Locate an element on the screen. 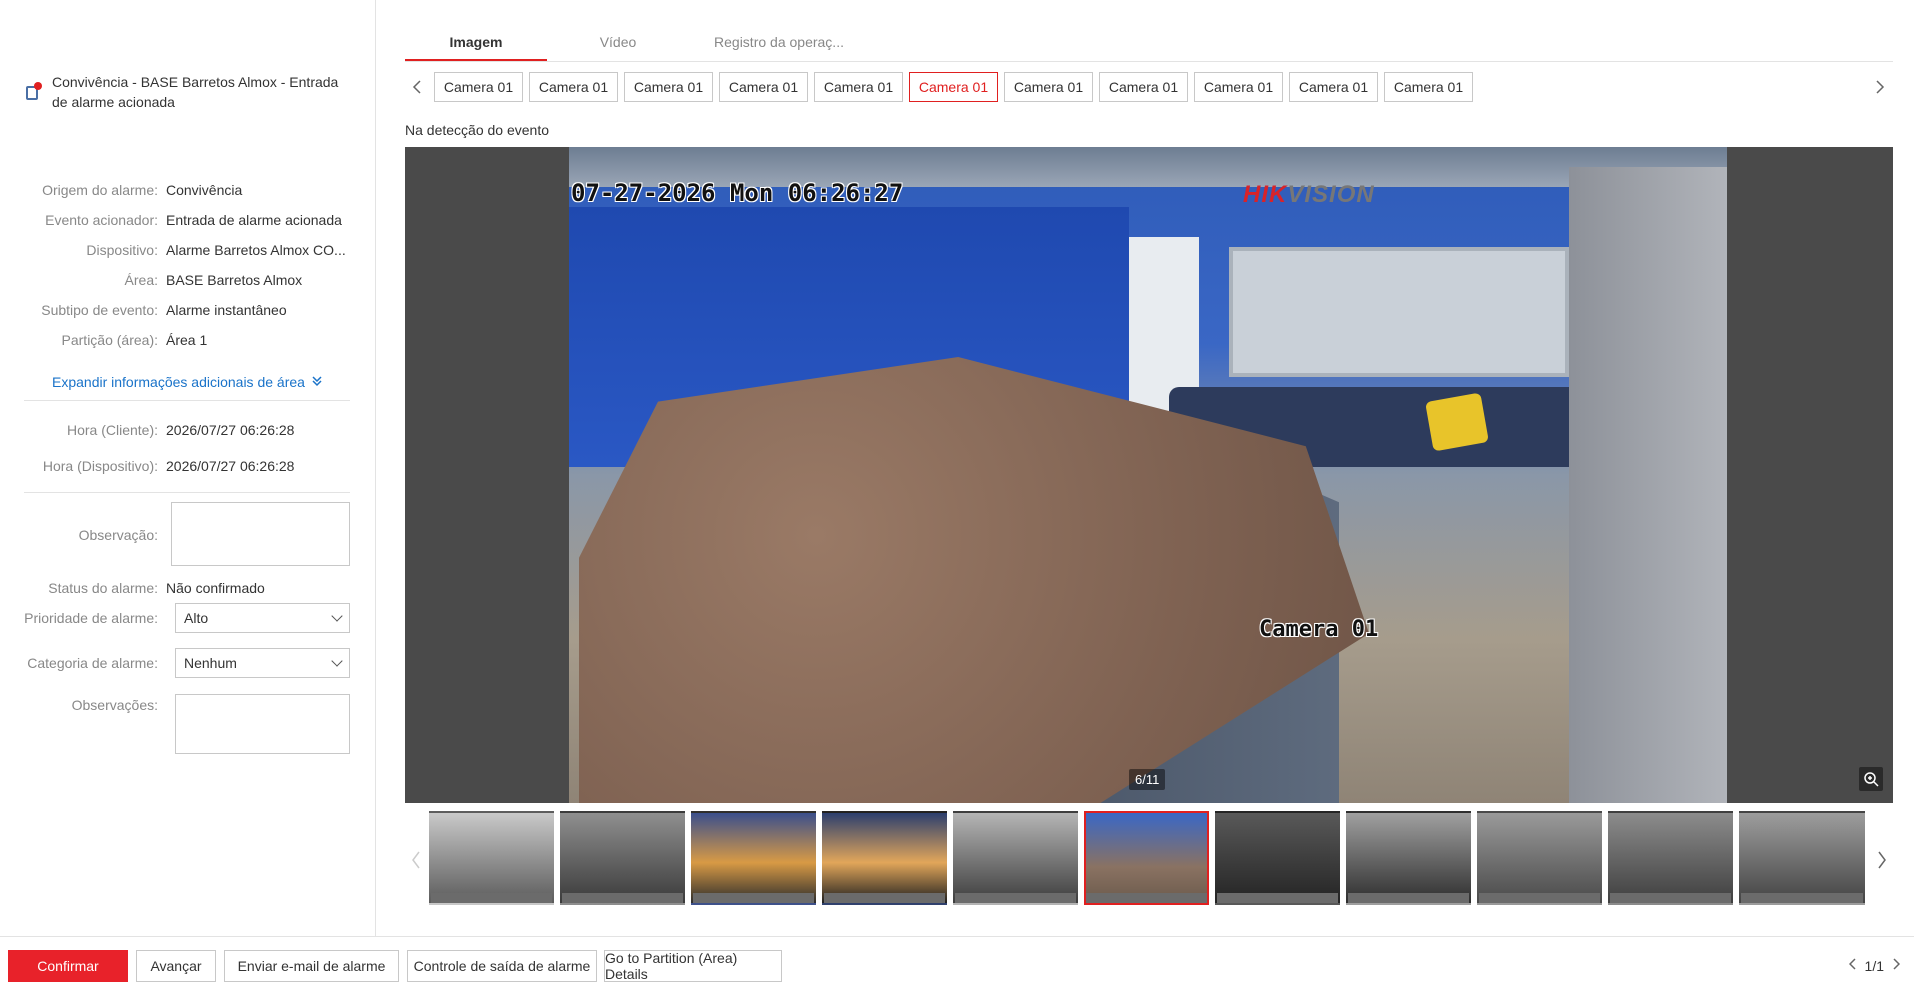  detail-row-partition: Partição (área): Área 1 is located at coordinates (104, 340).